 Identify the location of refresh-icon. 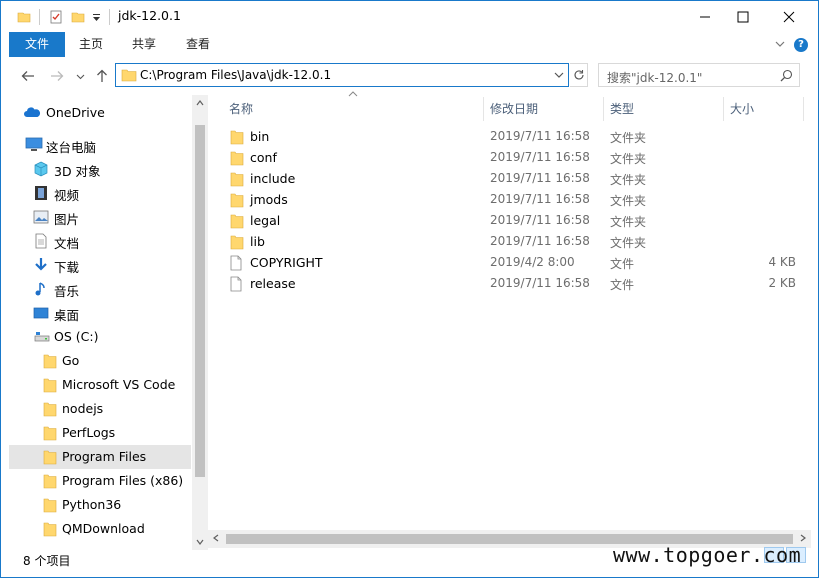
(578, 75).